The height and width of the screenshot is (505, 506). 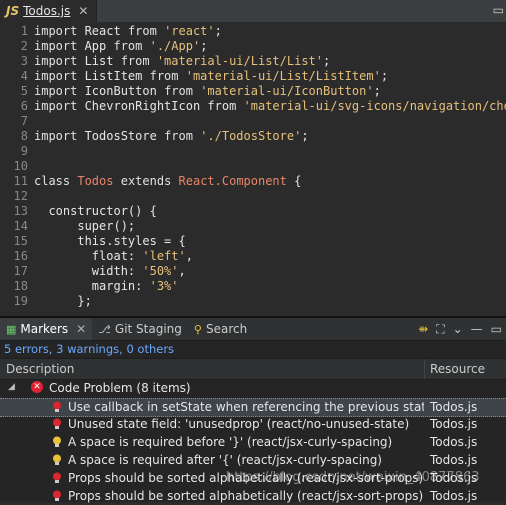 I want to click on filter-icon: ⇻, so click(x=423, y=329).